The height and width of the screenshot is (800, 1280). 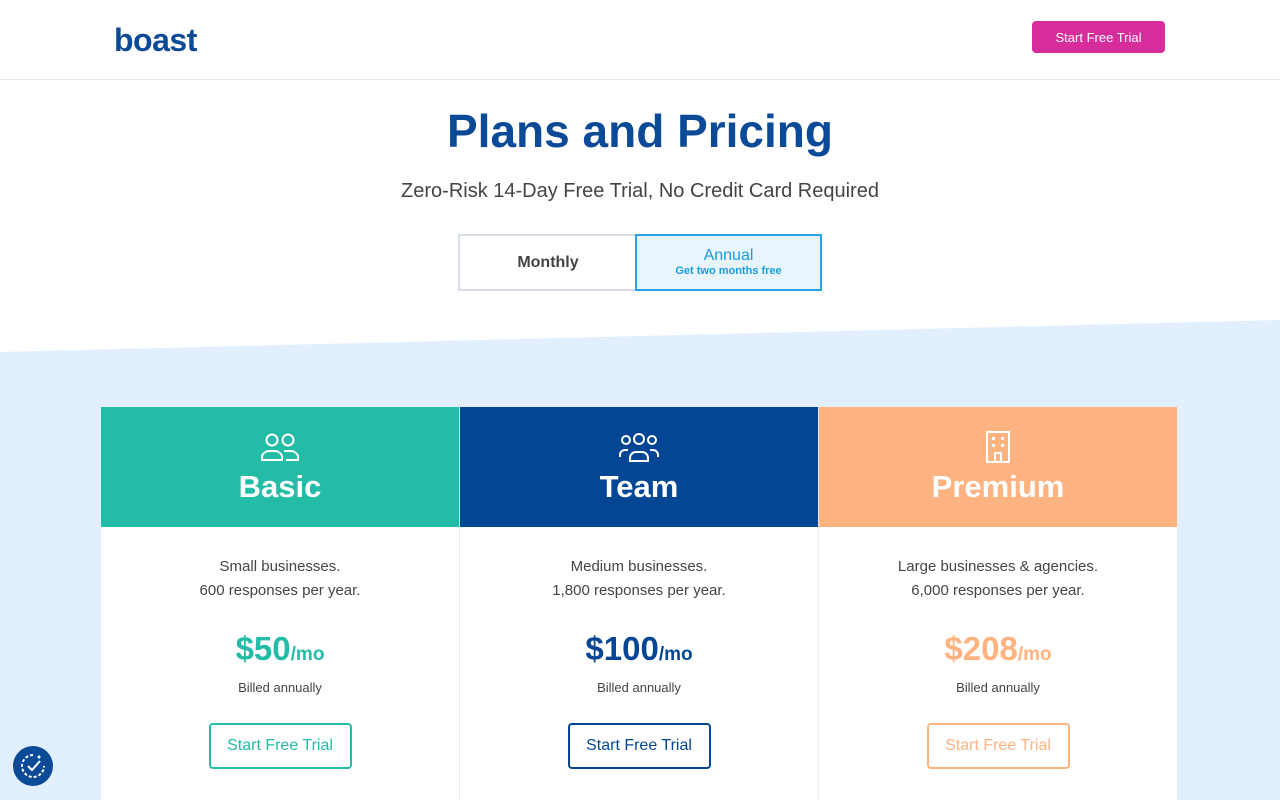 I want to click on price-amount: $50, so click(x=263, y=648).